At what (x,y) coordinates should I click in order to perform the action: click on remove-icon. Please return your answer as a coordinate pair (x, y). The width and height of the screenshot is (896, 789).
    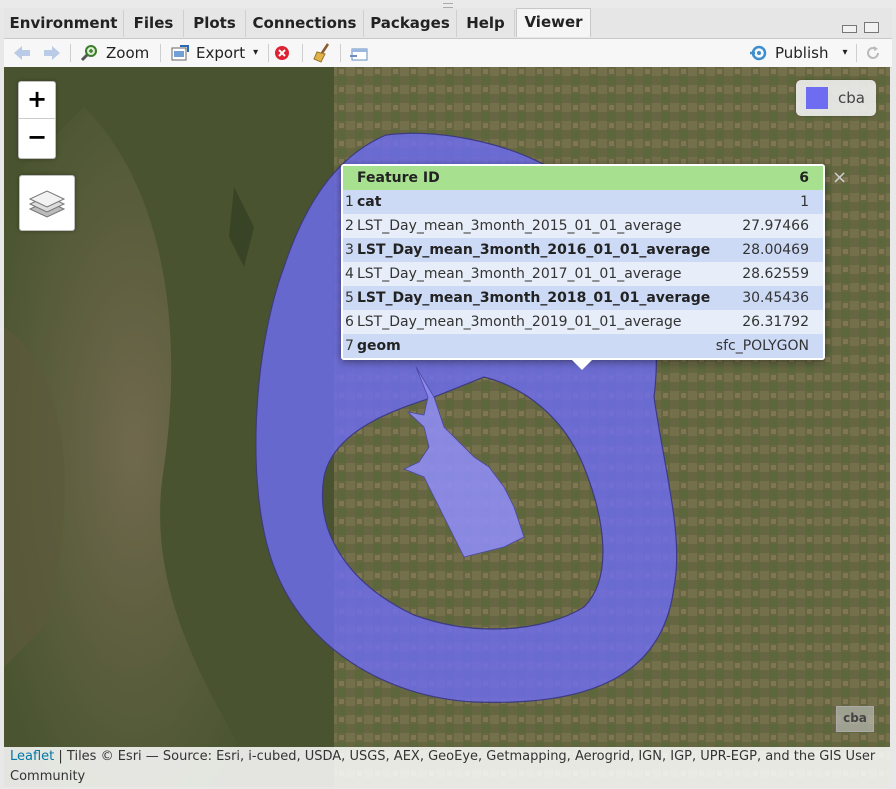
    Looking at the image, I should click on (282, 53).